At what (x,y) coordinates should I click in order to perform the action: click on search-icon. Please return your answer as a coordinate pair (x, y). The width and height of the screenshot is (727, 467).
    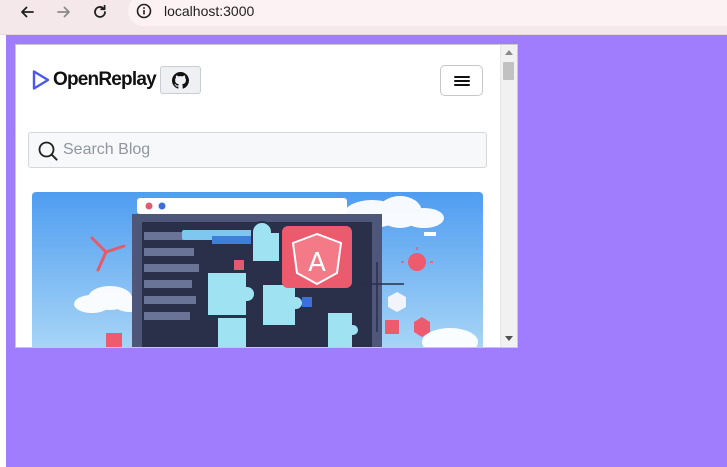
    Looking at the image, I should click on (48, 151).